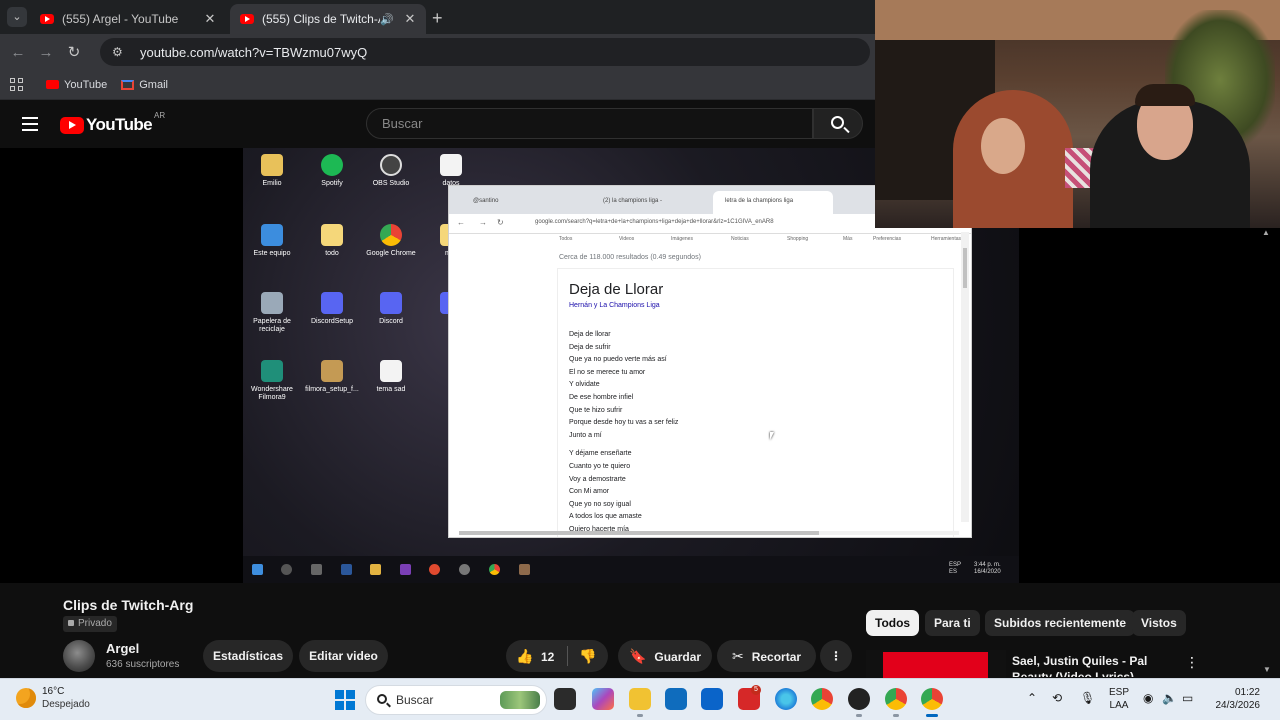  I want to click on wifi-icon: ◉, so click(1148, 698).